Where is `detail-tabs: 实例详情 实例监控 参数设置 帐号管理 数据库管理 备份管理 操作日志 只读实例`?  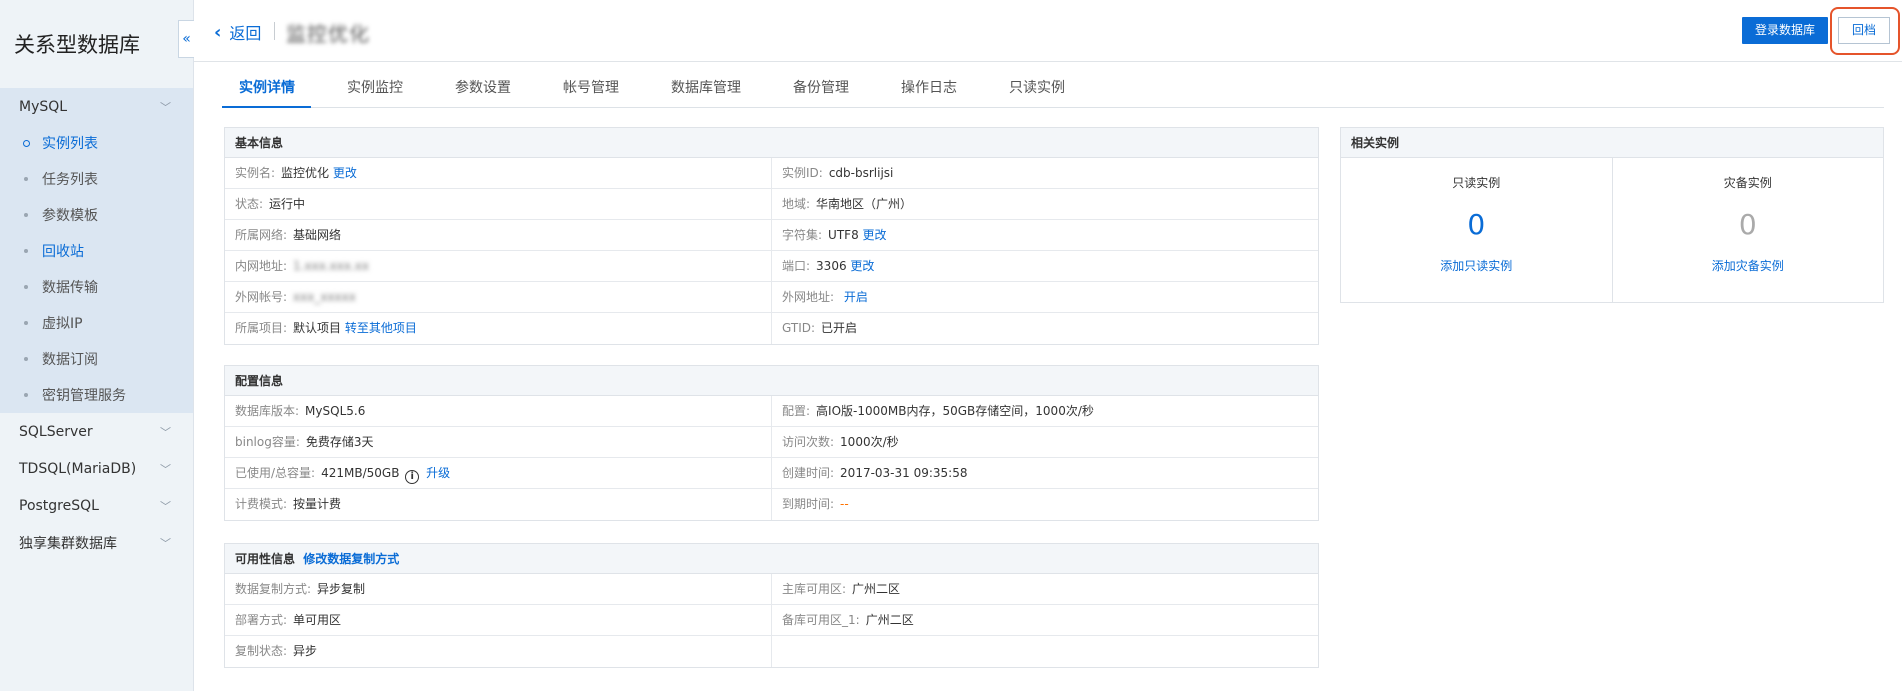
detail-tabs: 实例详情 实例监控 参数设置 帐号管理 数据库管理 备份管理 操作日志 只读实例 is located at coordinates (1053, 89).